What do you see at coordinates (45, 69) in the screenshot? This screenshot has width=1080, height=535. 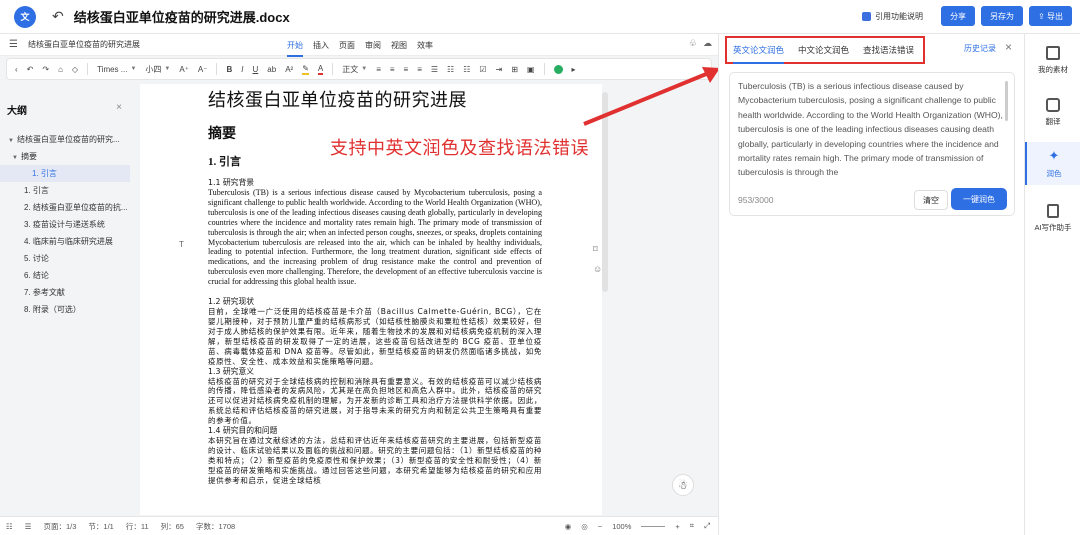 I see `redo-icon: ↷` at bounding box center [45, 69].